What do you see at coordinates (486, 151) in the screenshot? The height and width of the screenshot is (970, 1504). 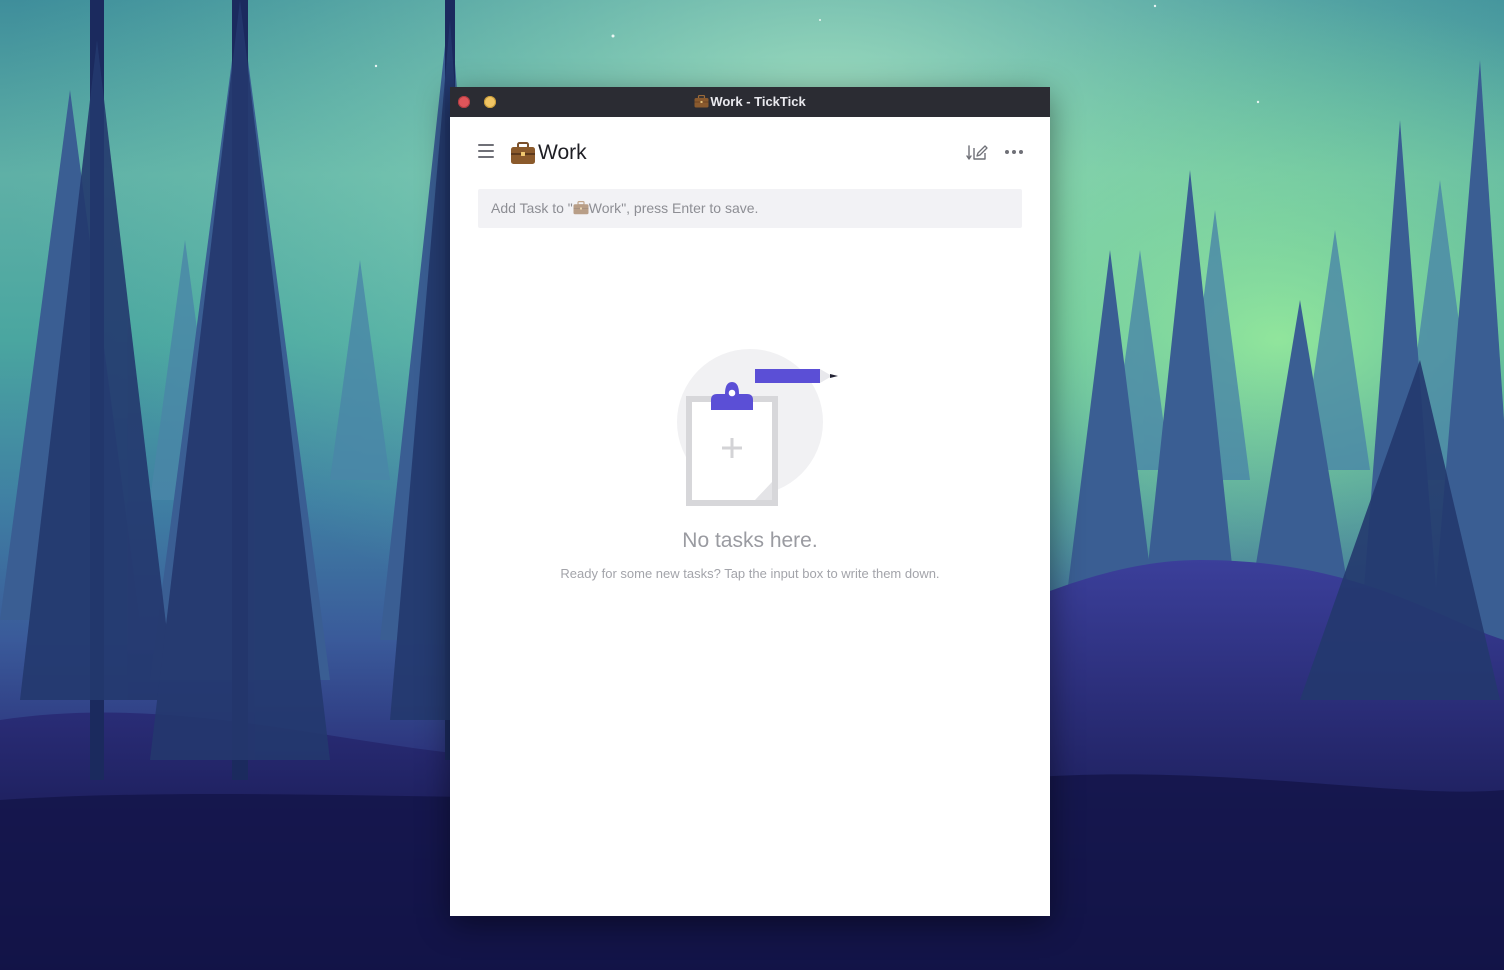 I see `hamburger-menu-icon` at bounding box center [486, 151].